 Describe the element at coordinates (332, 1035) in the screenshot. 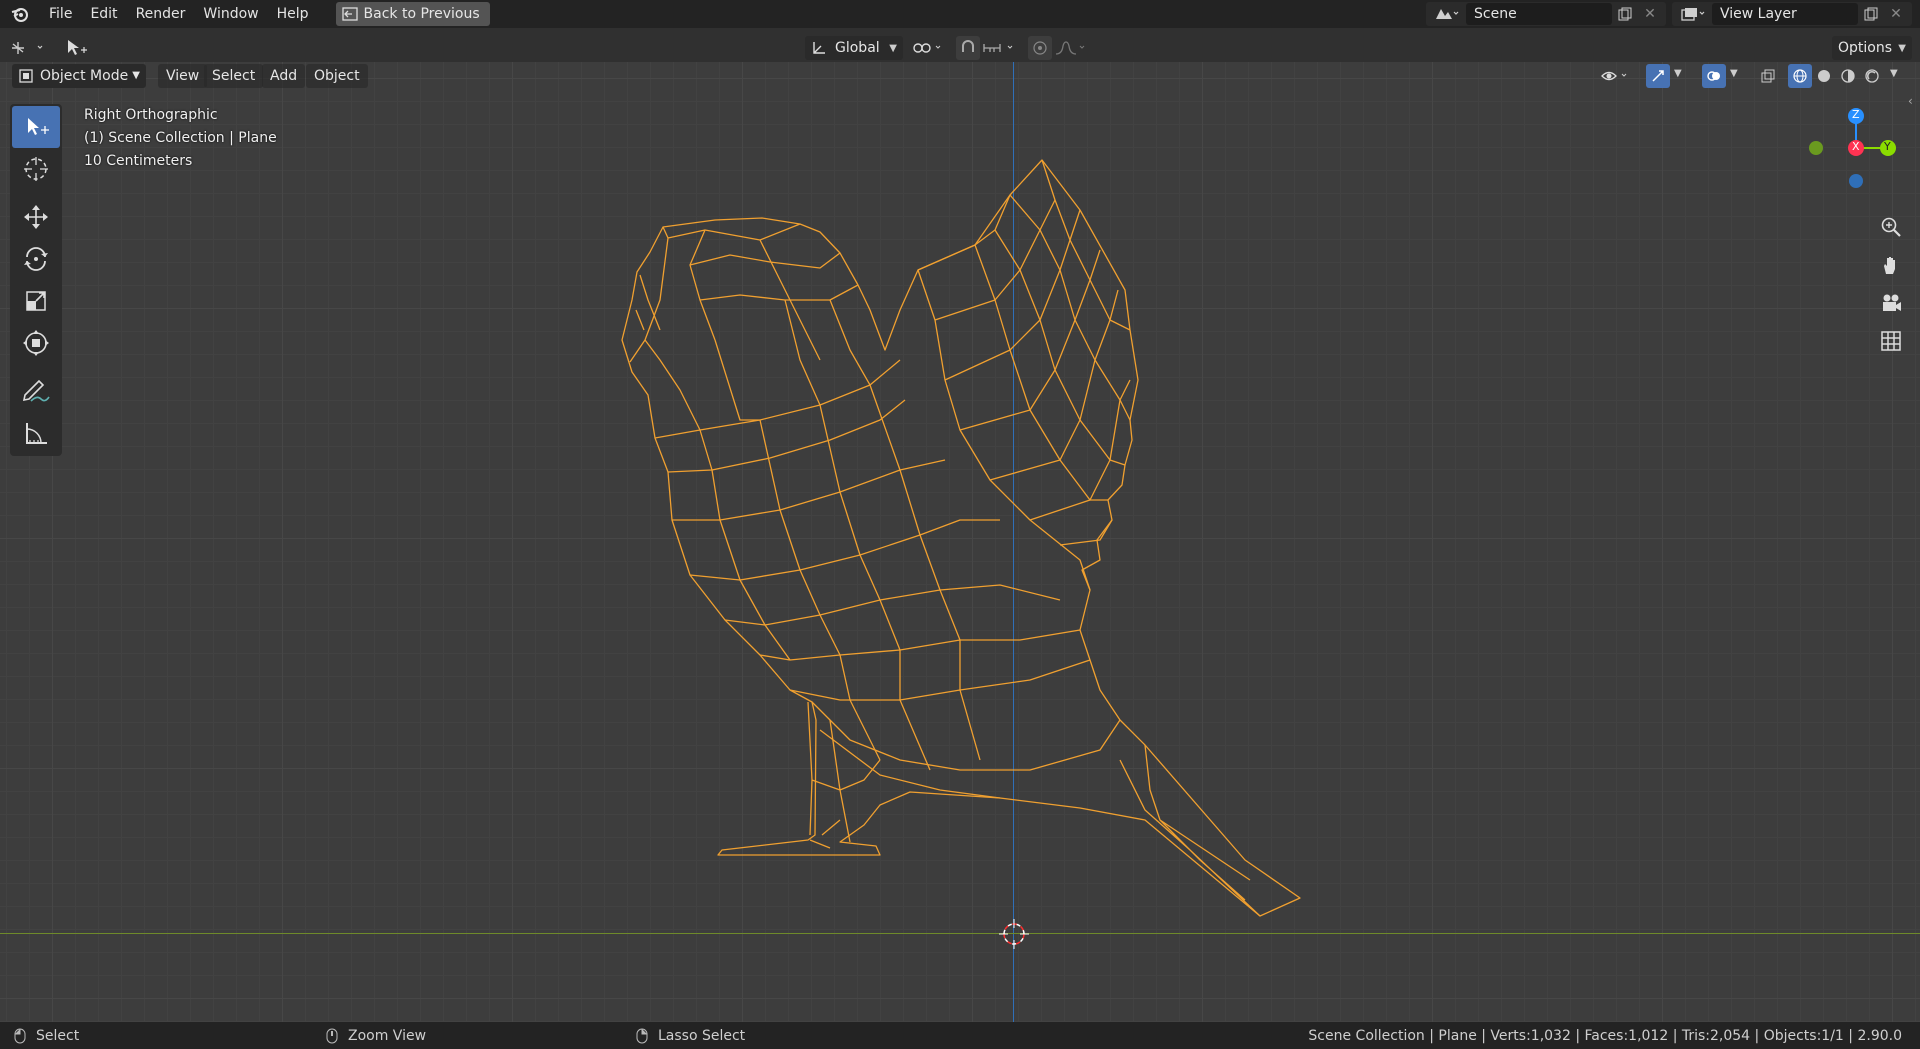

I see `mouse-middle-icon` at that location.